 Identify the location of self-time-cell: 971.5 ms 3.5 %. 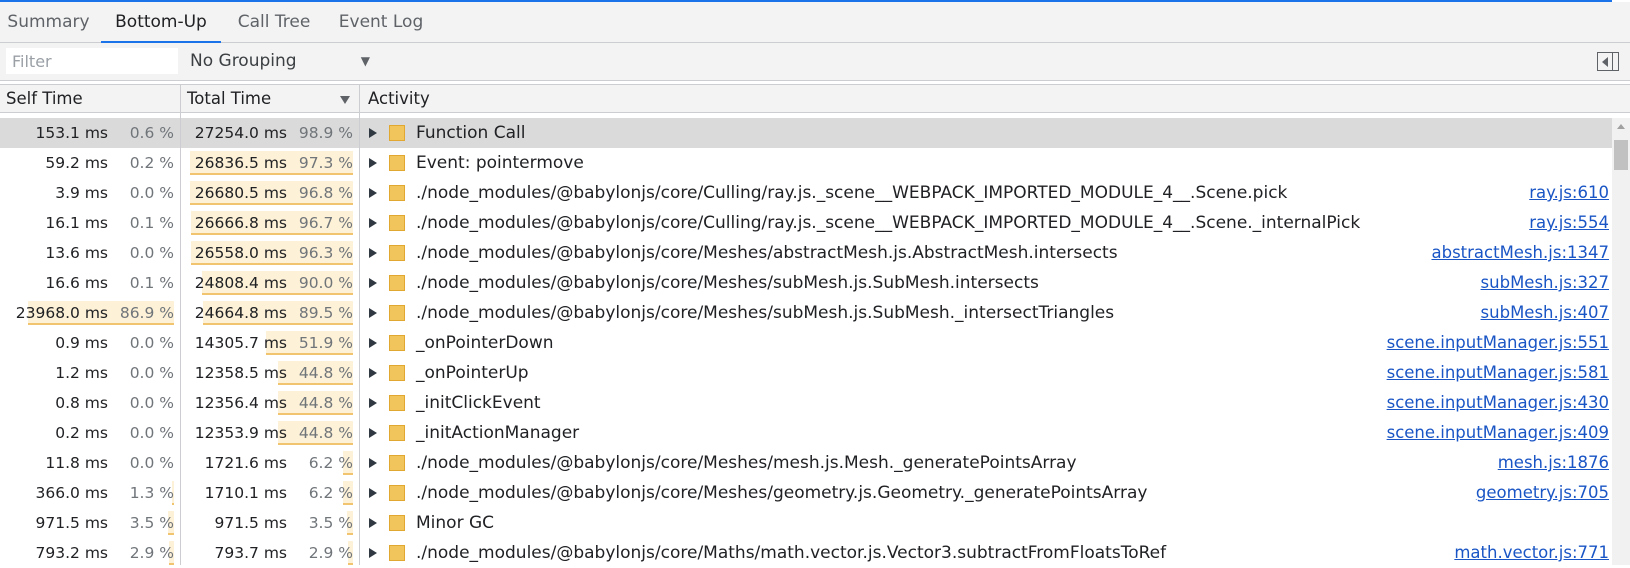
(90, 523).